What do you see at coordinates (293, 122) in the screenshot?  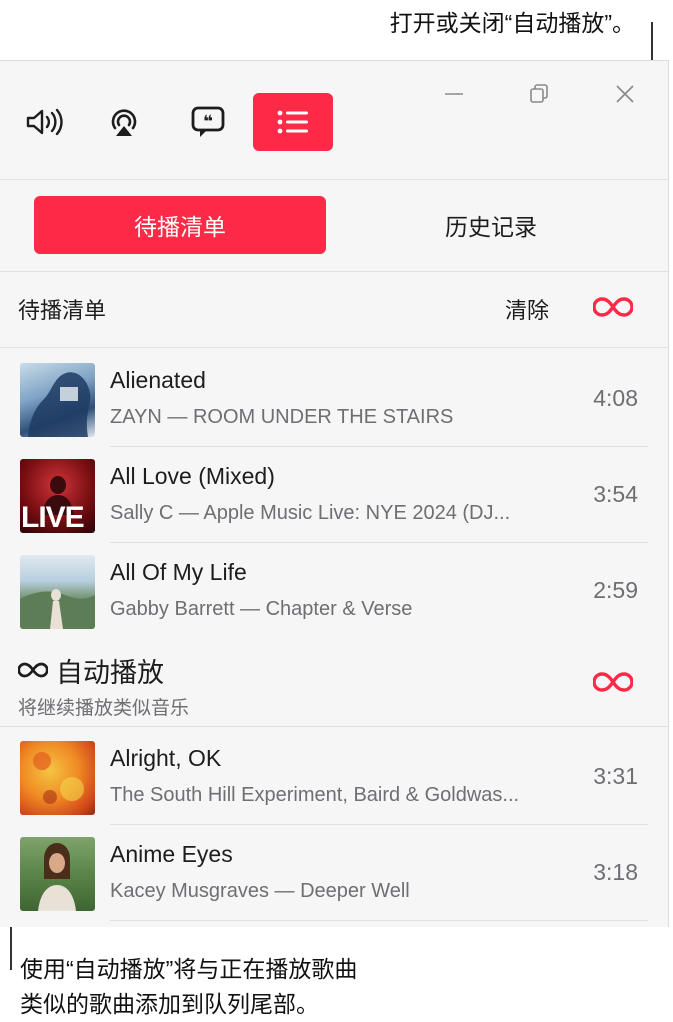 I see `queue-list-icon` at bounding box center [293, 122].